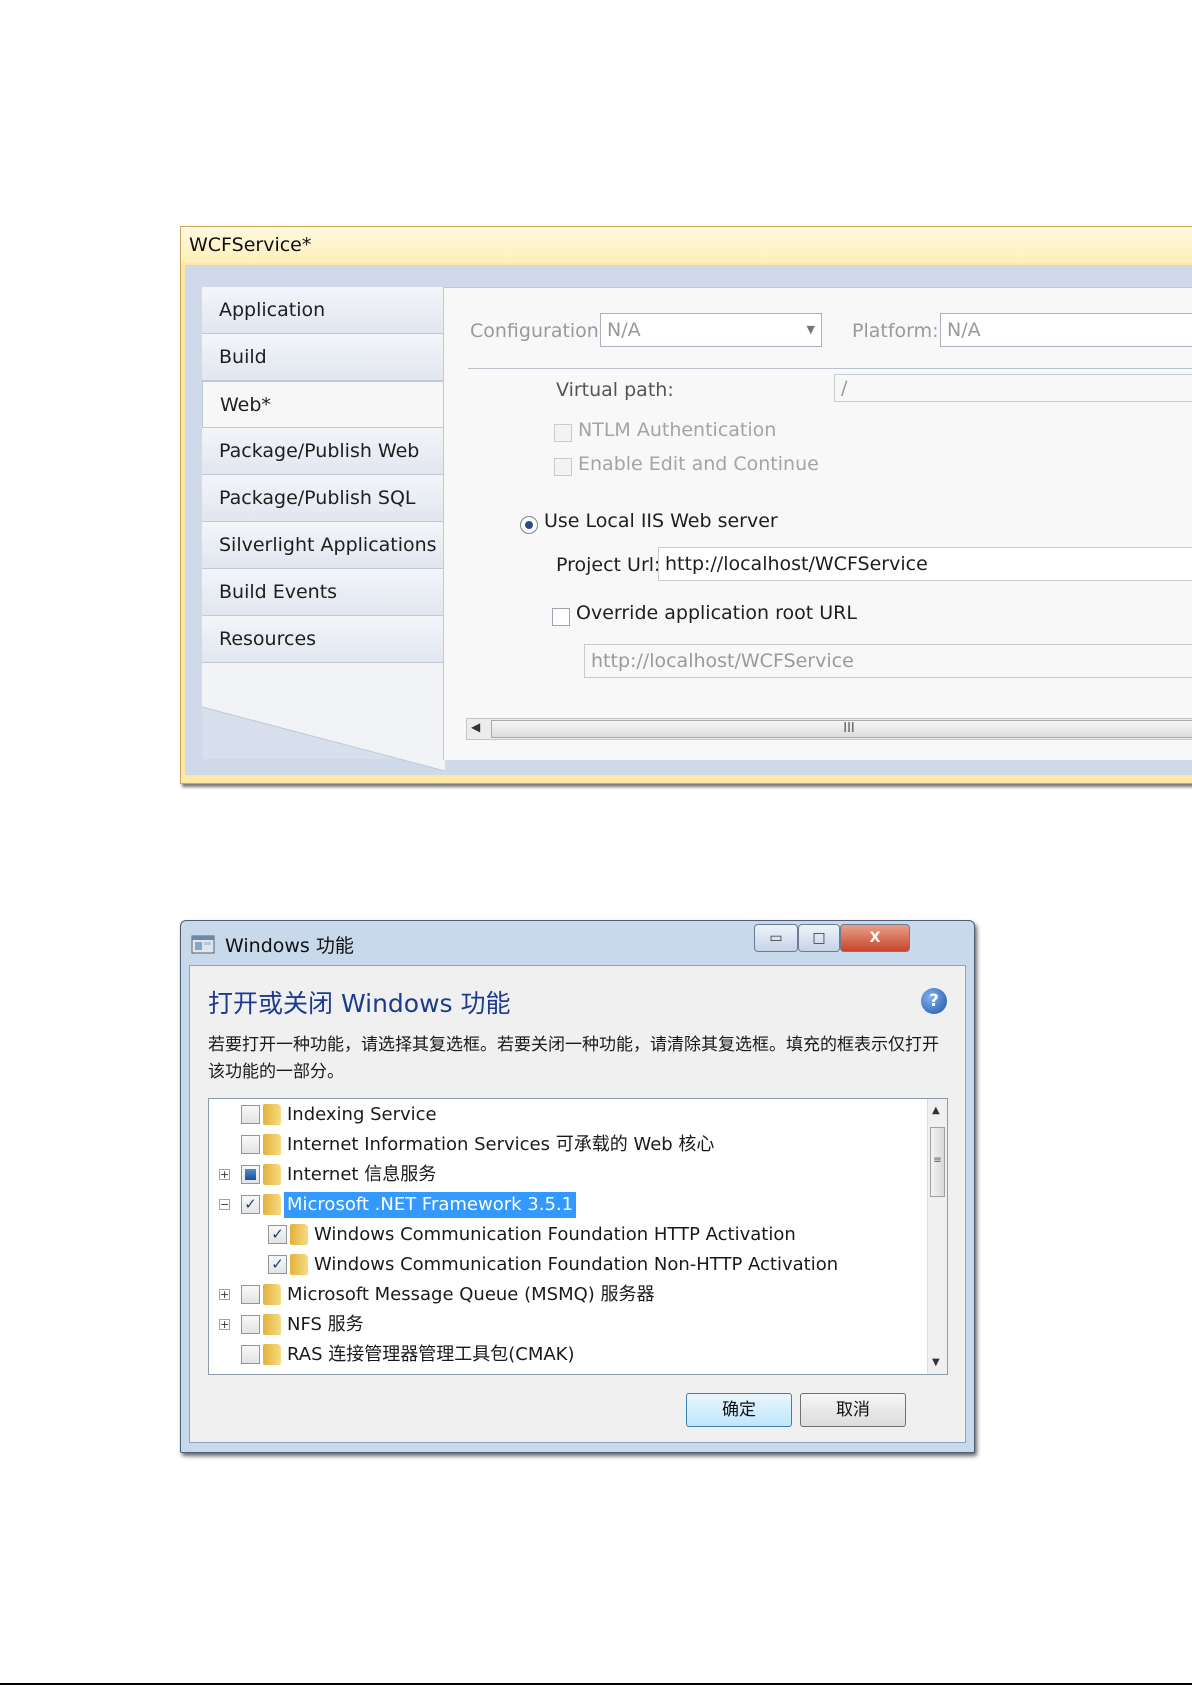 The height and width of the screenshot is (1685, 1192). Describe the element at coordinates (661, 521) in the screenshot. I see `use-local-iis-label: Use Local IIS Web server` at that location.